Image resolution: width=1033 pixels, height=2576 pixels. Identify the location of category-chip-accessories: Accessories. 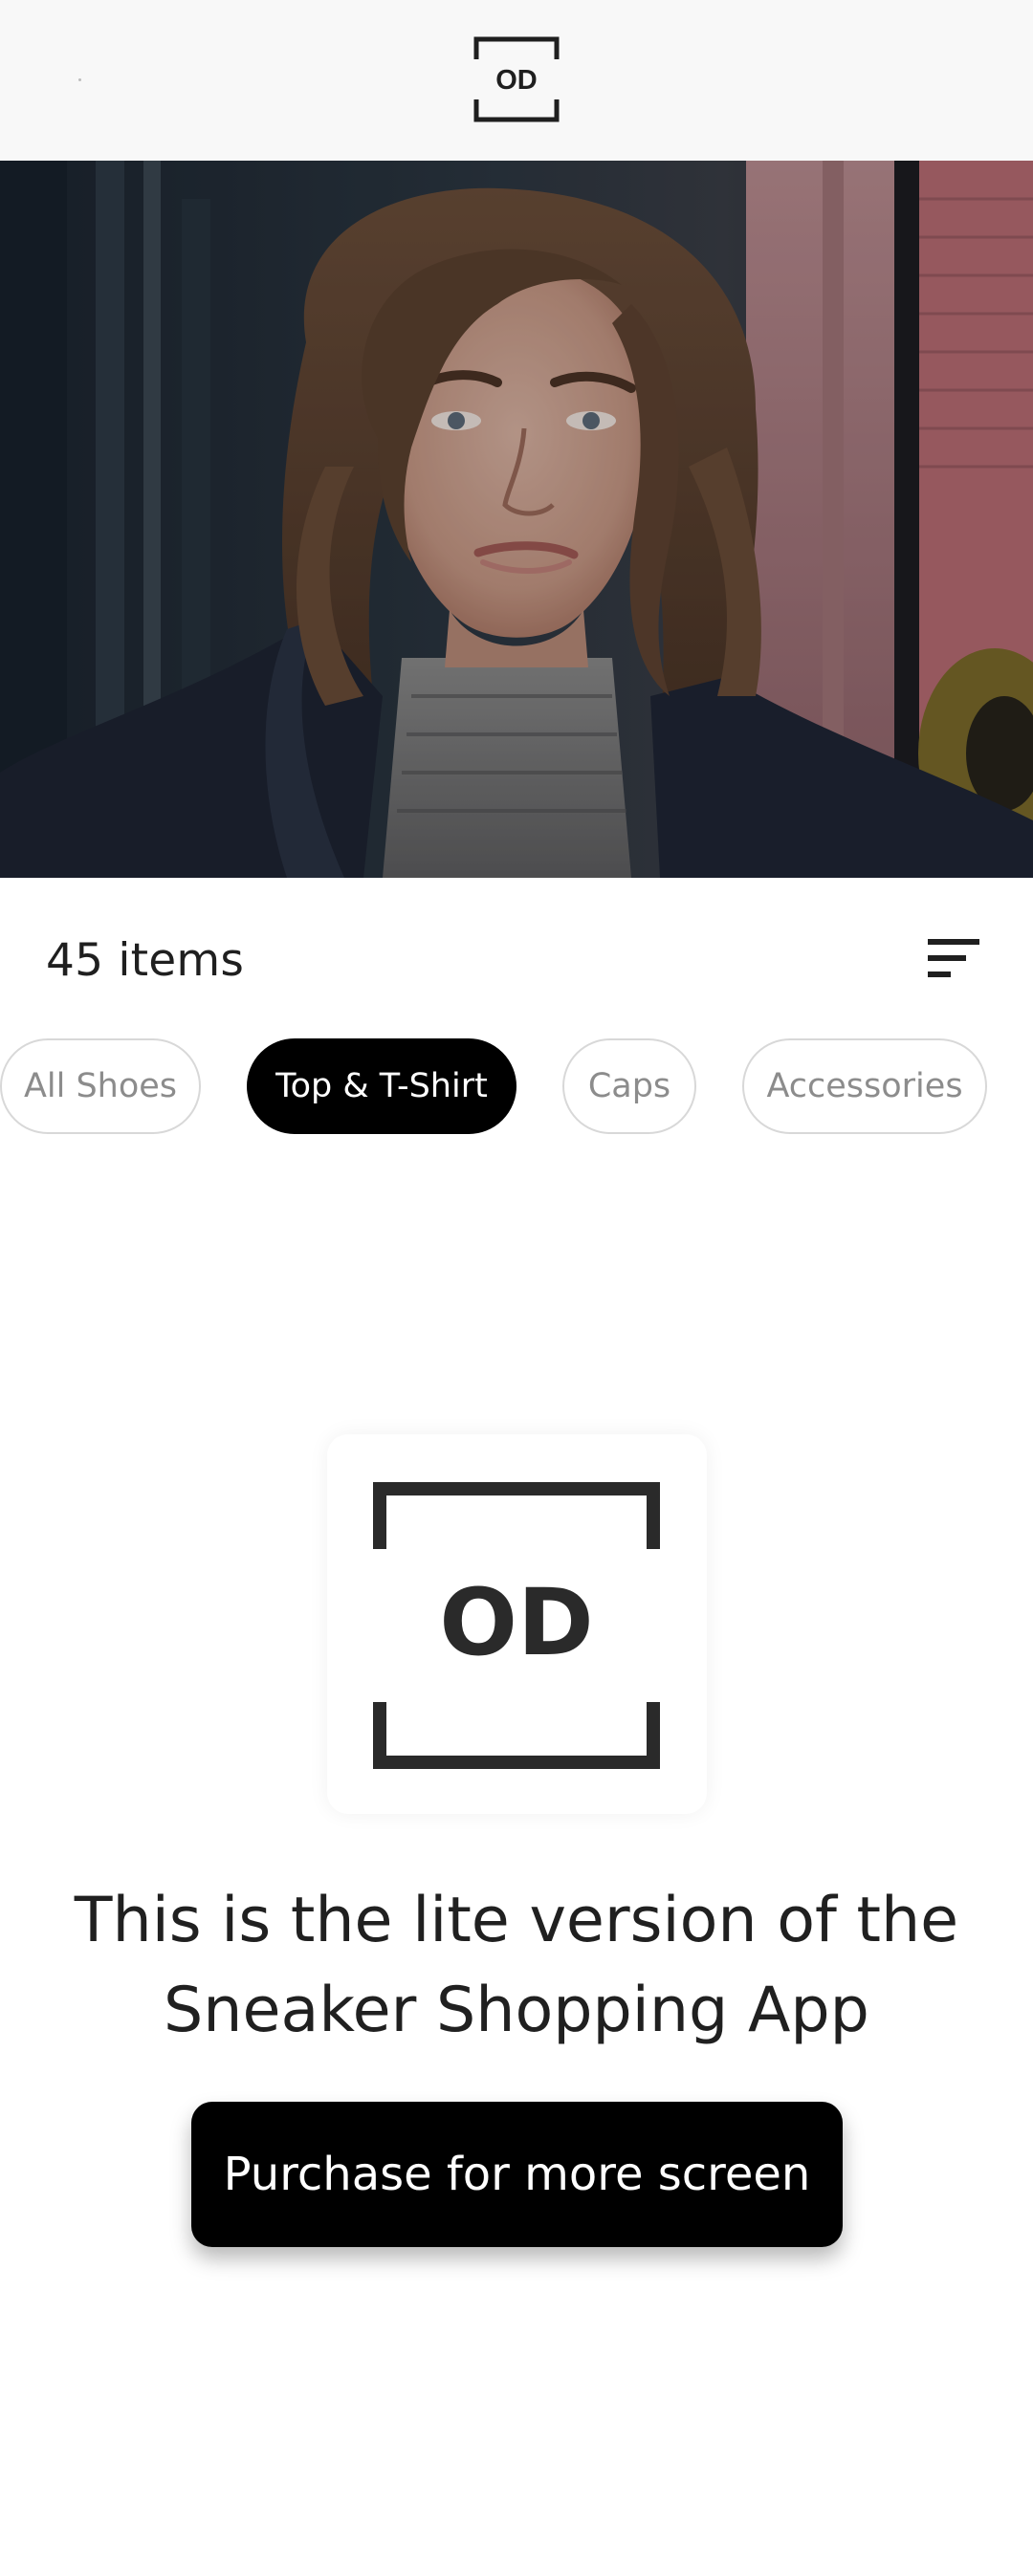
(864, 1086).